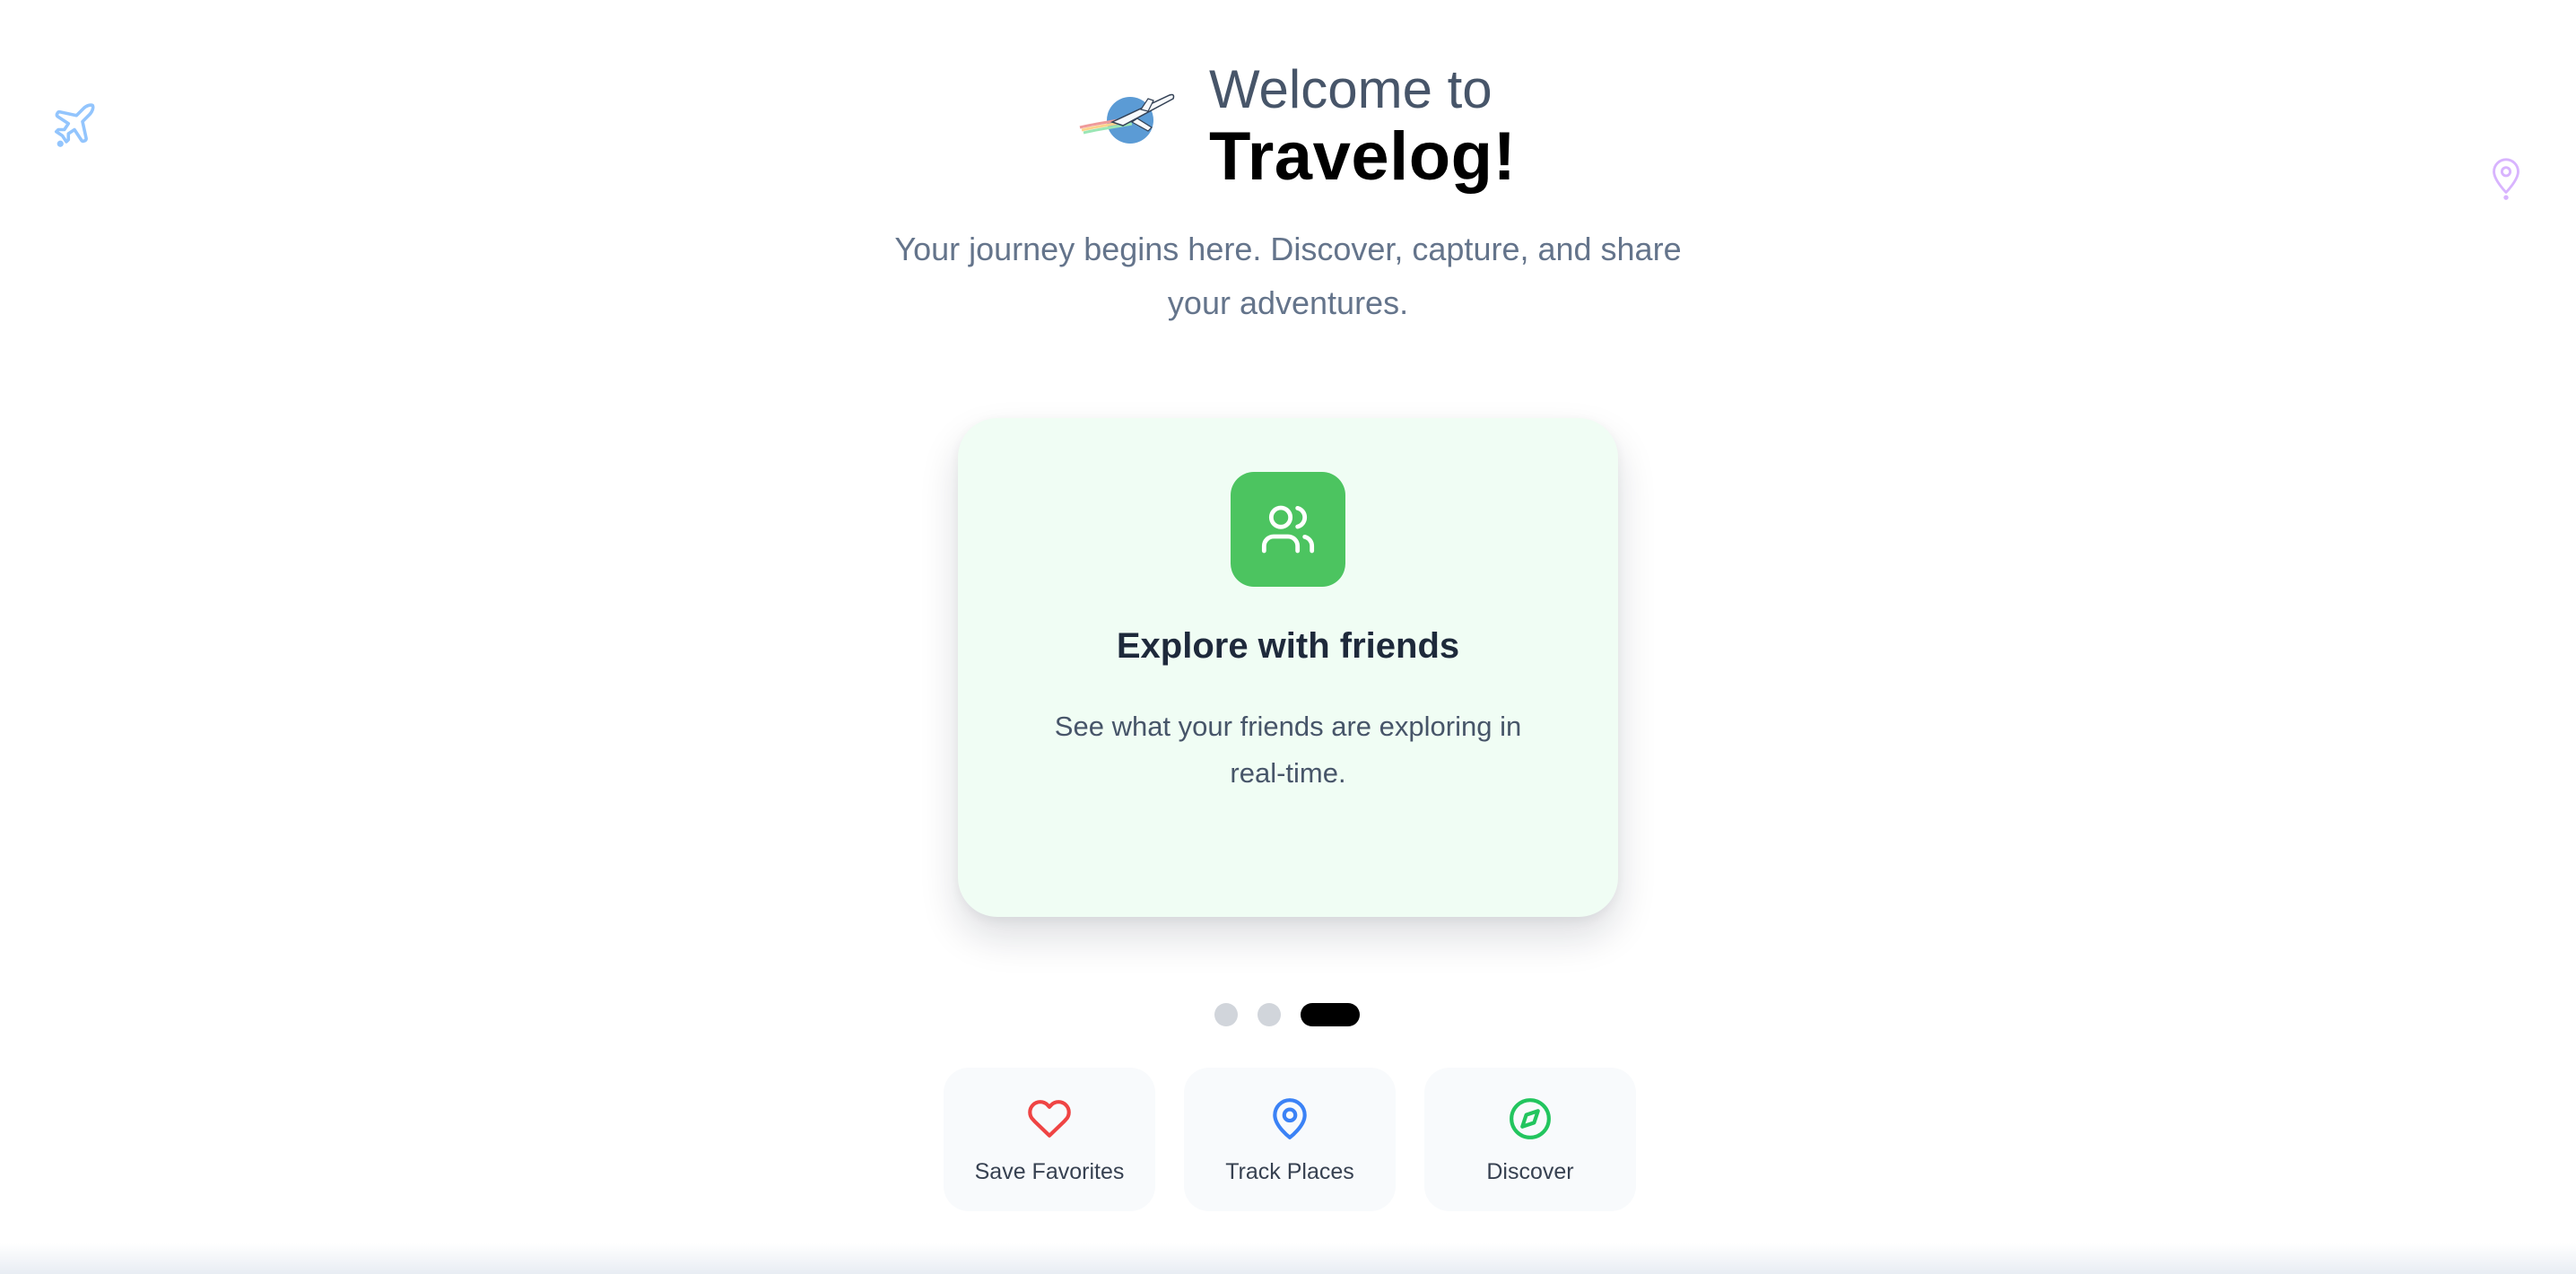  What do you see at coordinates (1289, 1171) in the screenshot?
I see `tile-label: Track Places` at bounding box center [1289, 1171].